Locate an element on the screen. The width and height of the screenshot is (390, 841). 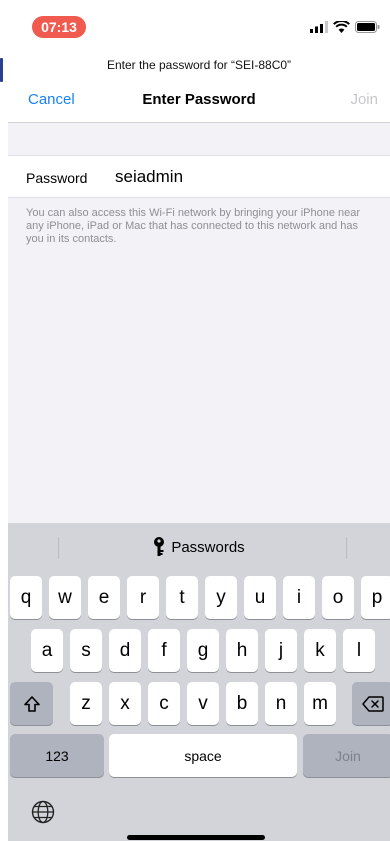
key-u: u is located at coordinates (260, 597).